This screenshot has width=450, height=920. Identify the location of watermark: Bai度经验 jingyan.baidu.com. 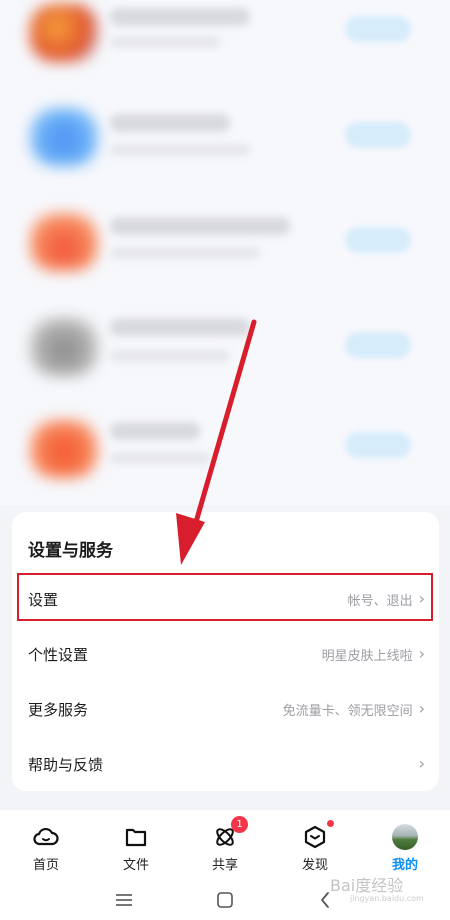
(377, 887).